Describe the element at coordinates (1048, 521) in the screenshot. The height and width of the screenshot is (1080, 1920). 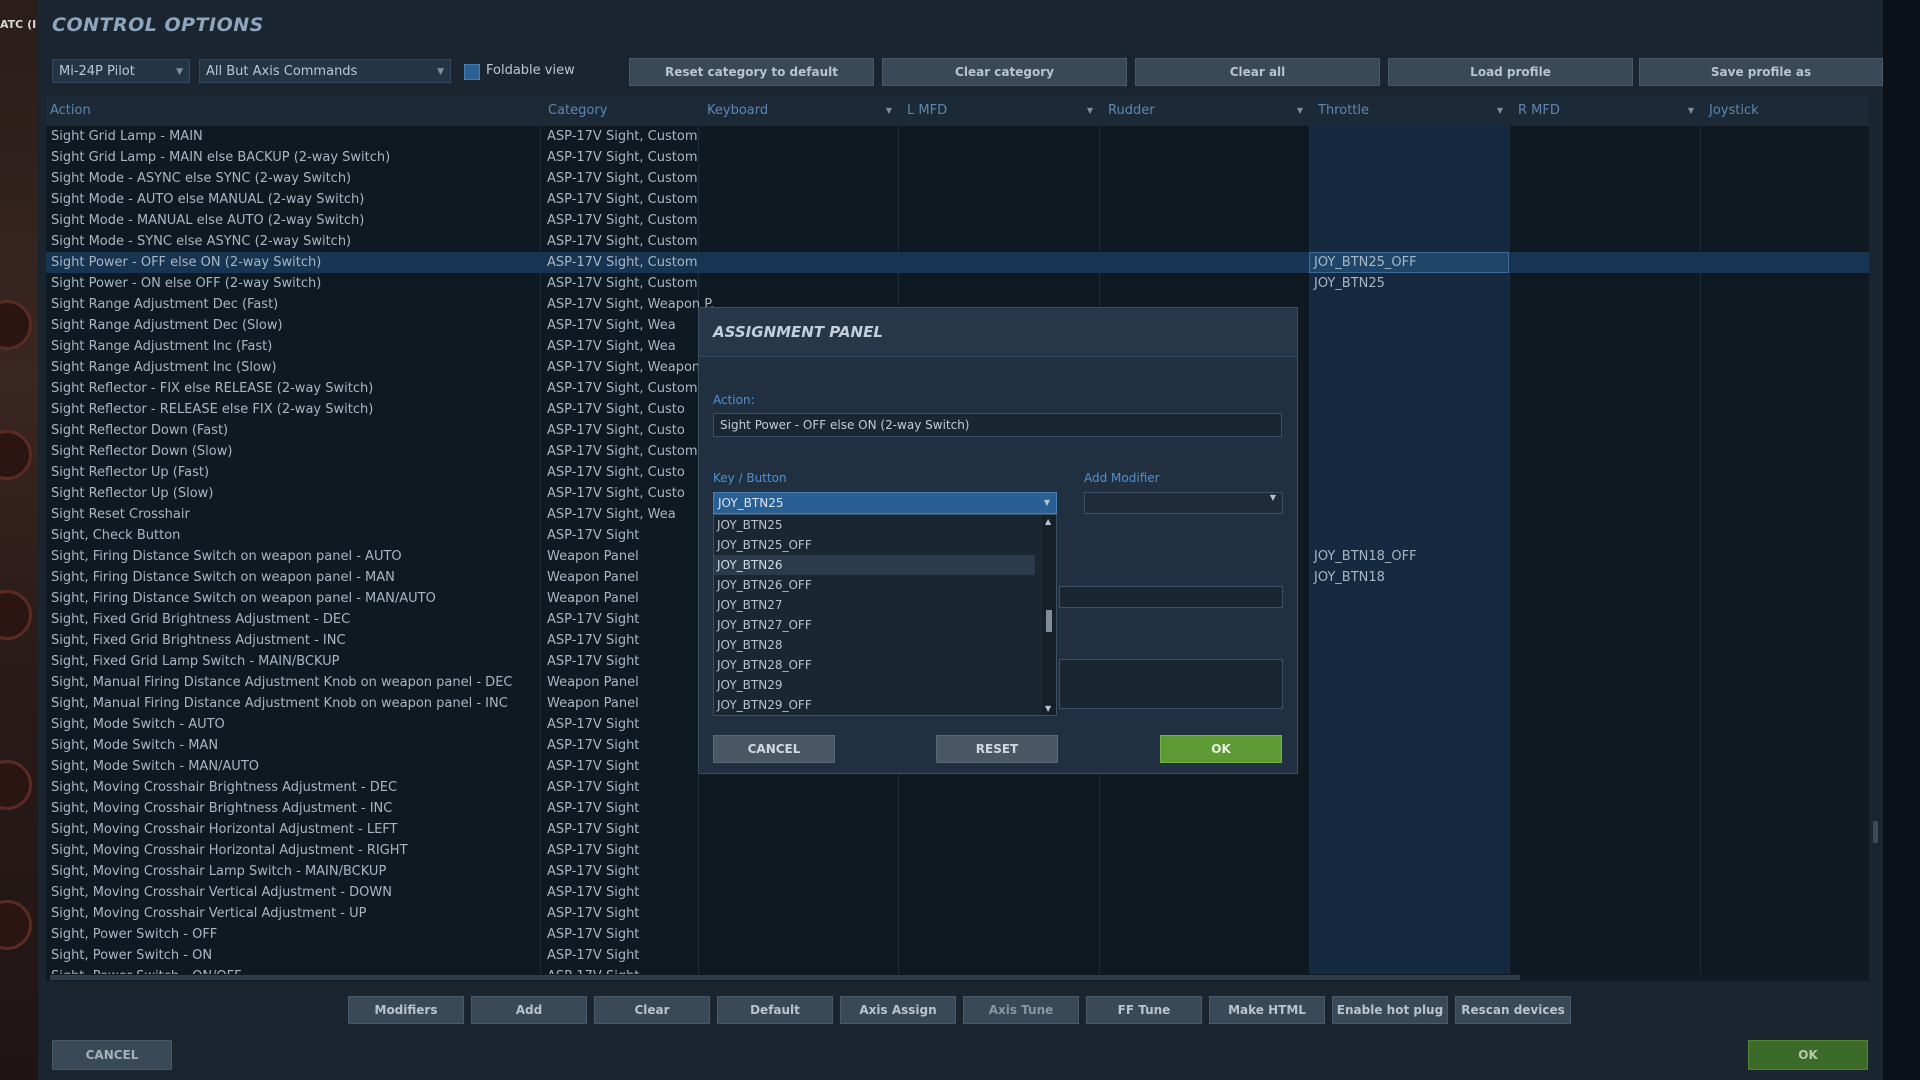
I see `scroll-up-icon: ▲` at that location.